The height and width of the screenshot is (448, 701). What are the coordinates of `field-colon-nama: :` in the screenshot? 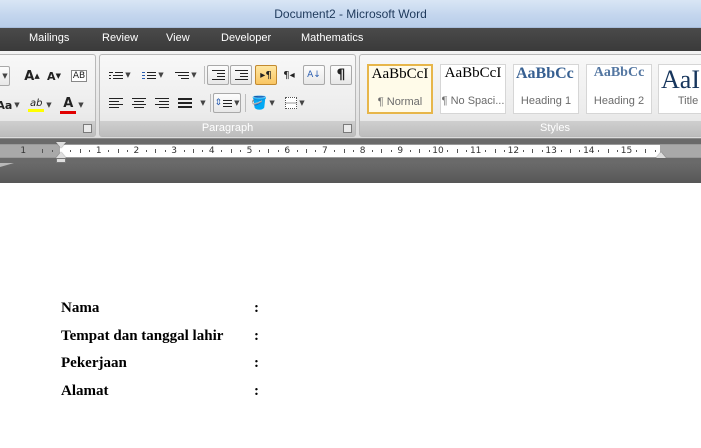 It's located at (256, 308).